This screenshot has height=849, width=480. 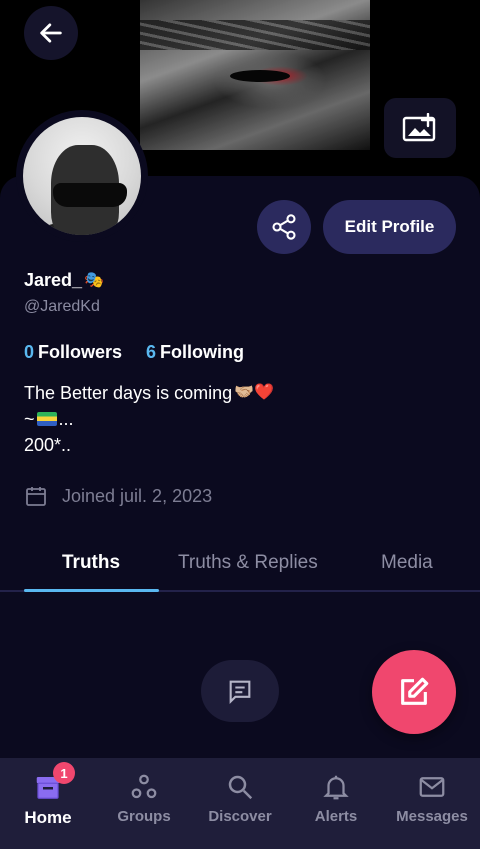 I want to click on profile-tabs: Truths Truths & Replies Media, so click(x=240, y=566).